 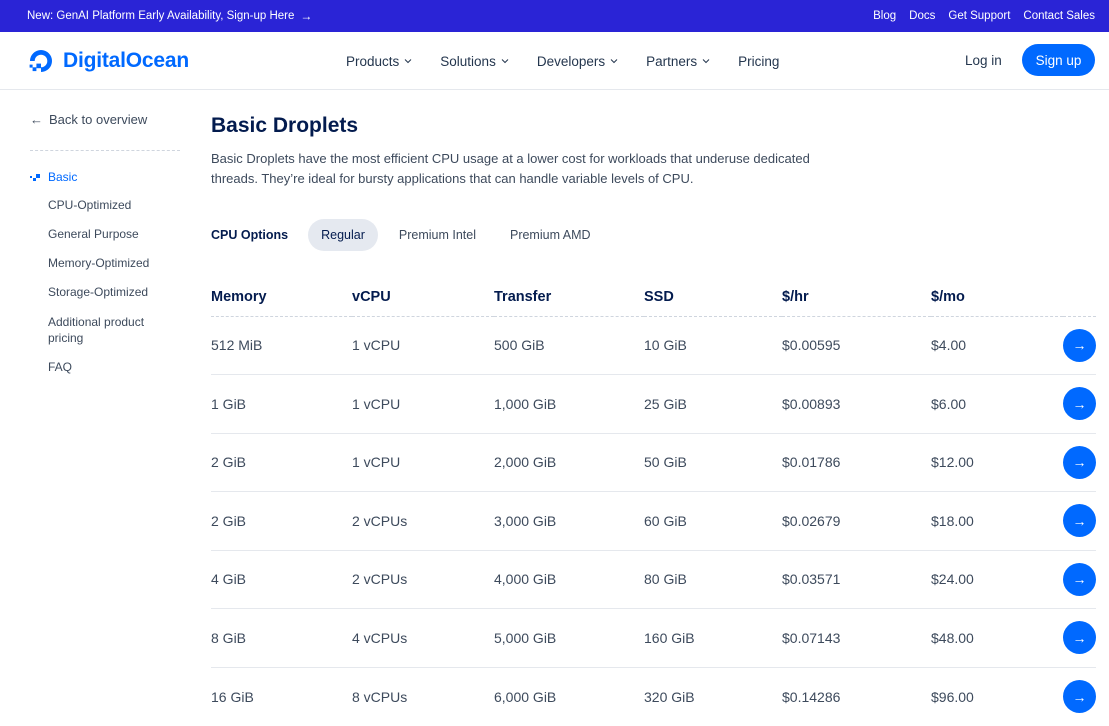 What do you see at coordinates (571, 61) in the screenshot?
I see `nav-label: Developers` at bounding box center [571, 61].